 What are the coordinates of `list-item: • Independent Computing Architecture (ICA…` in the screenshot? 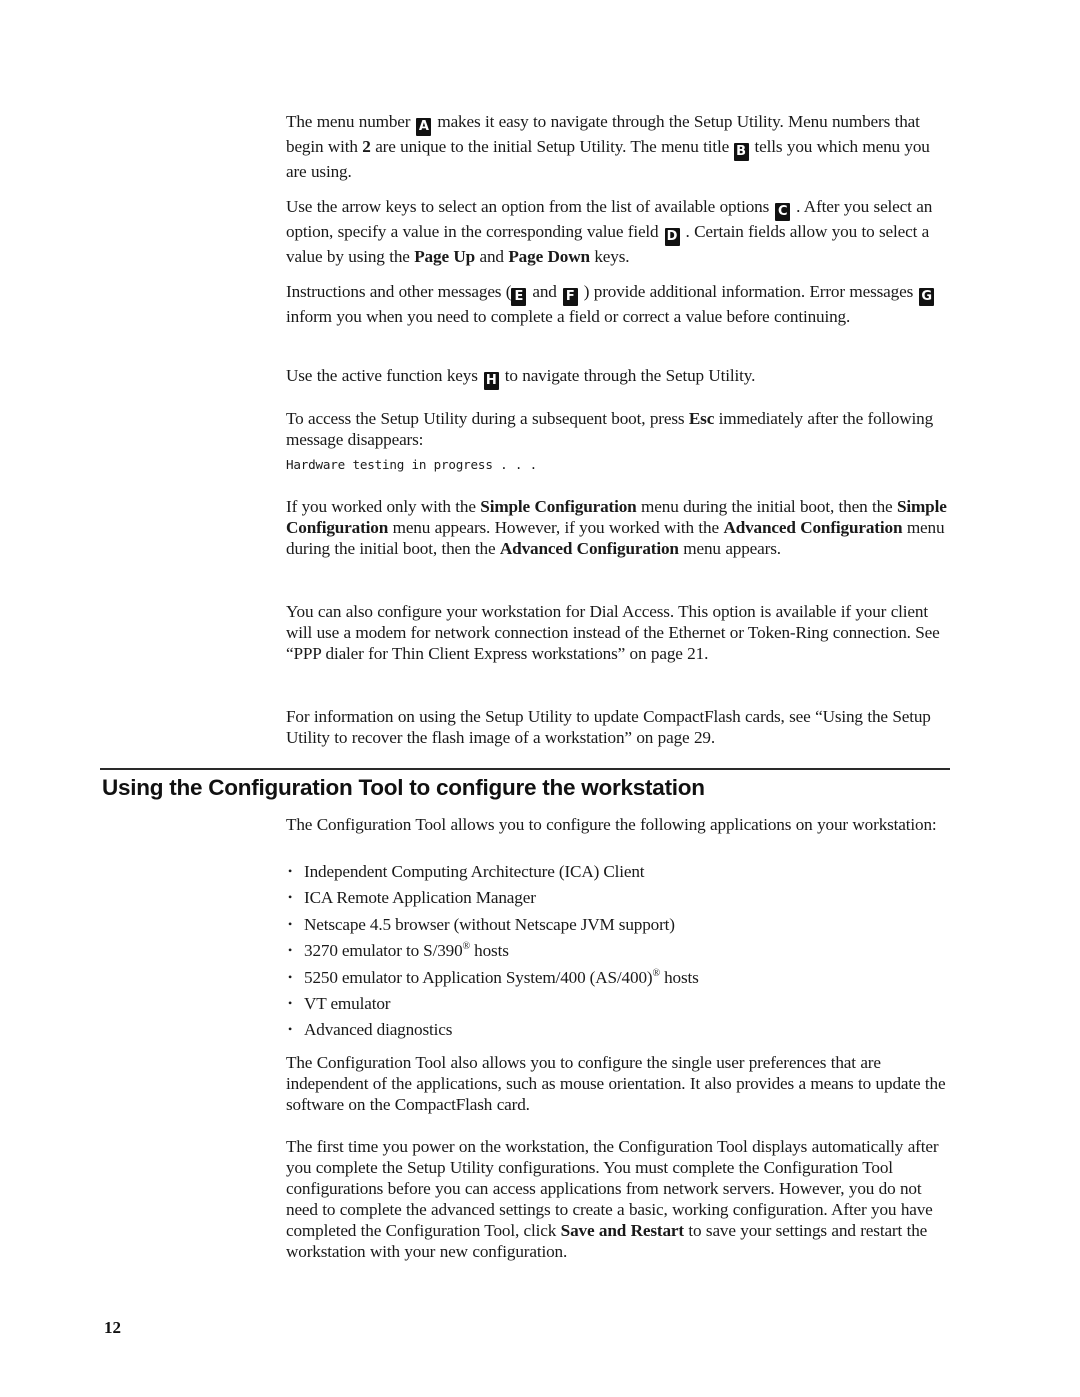 It's located at (618, 874).